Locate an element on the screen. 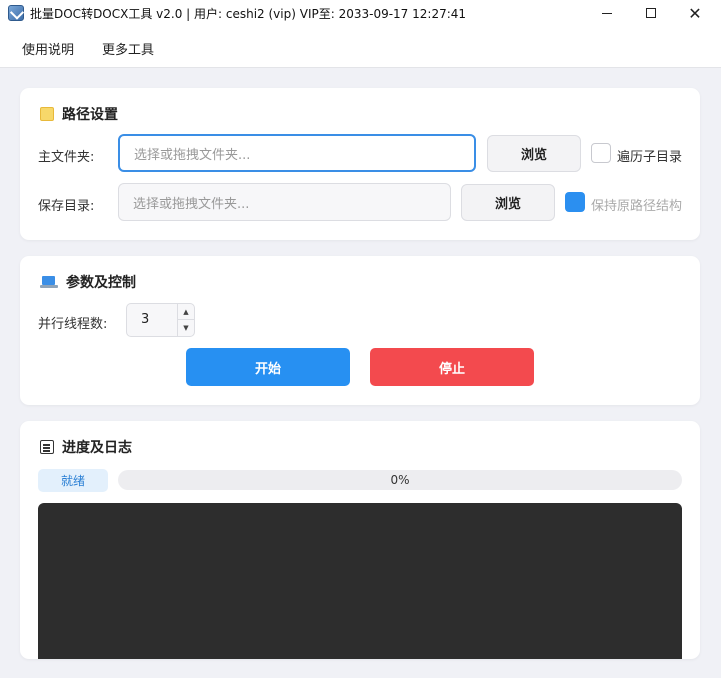 The image size is (721, 678). save-dir-browse-button: 浏览 is located at coordinates (508, 202).